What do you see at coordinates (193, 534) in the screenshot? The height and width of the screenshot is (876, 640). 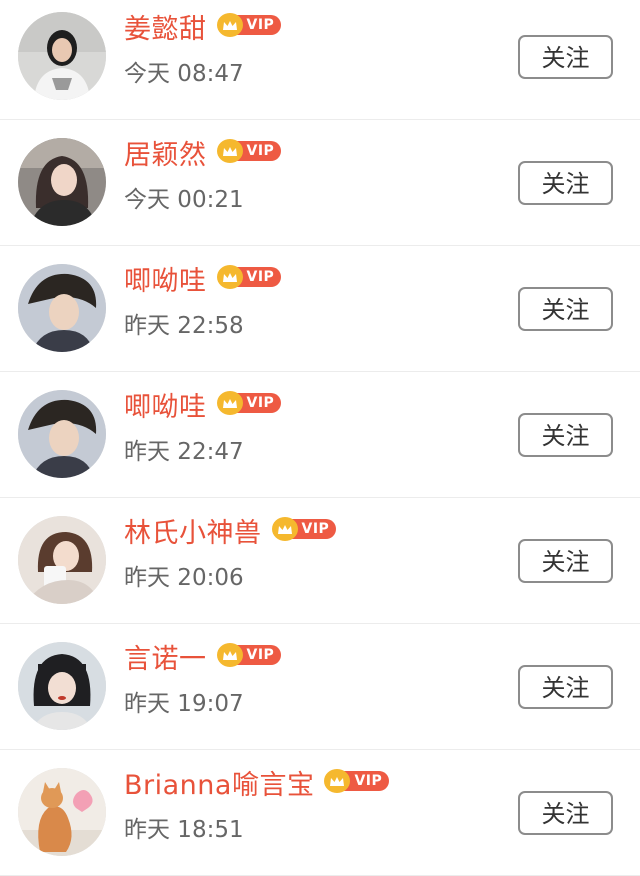 I see `user-name: 林氏小神兽` at bounding box center [193, 534].